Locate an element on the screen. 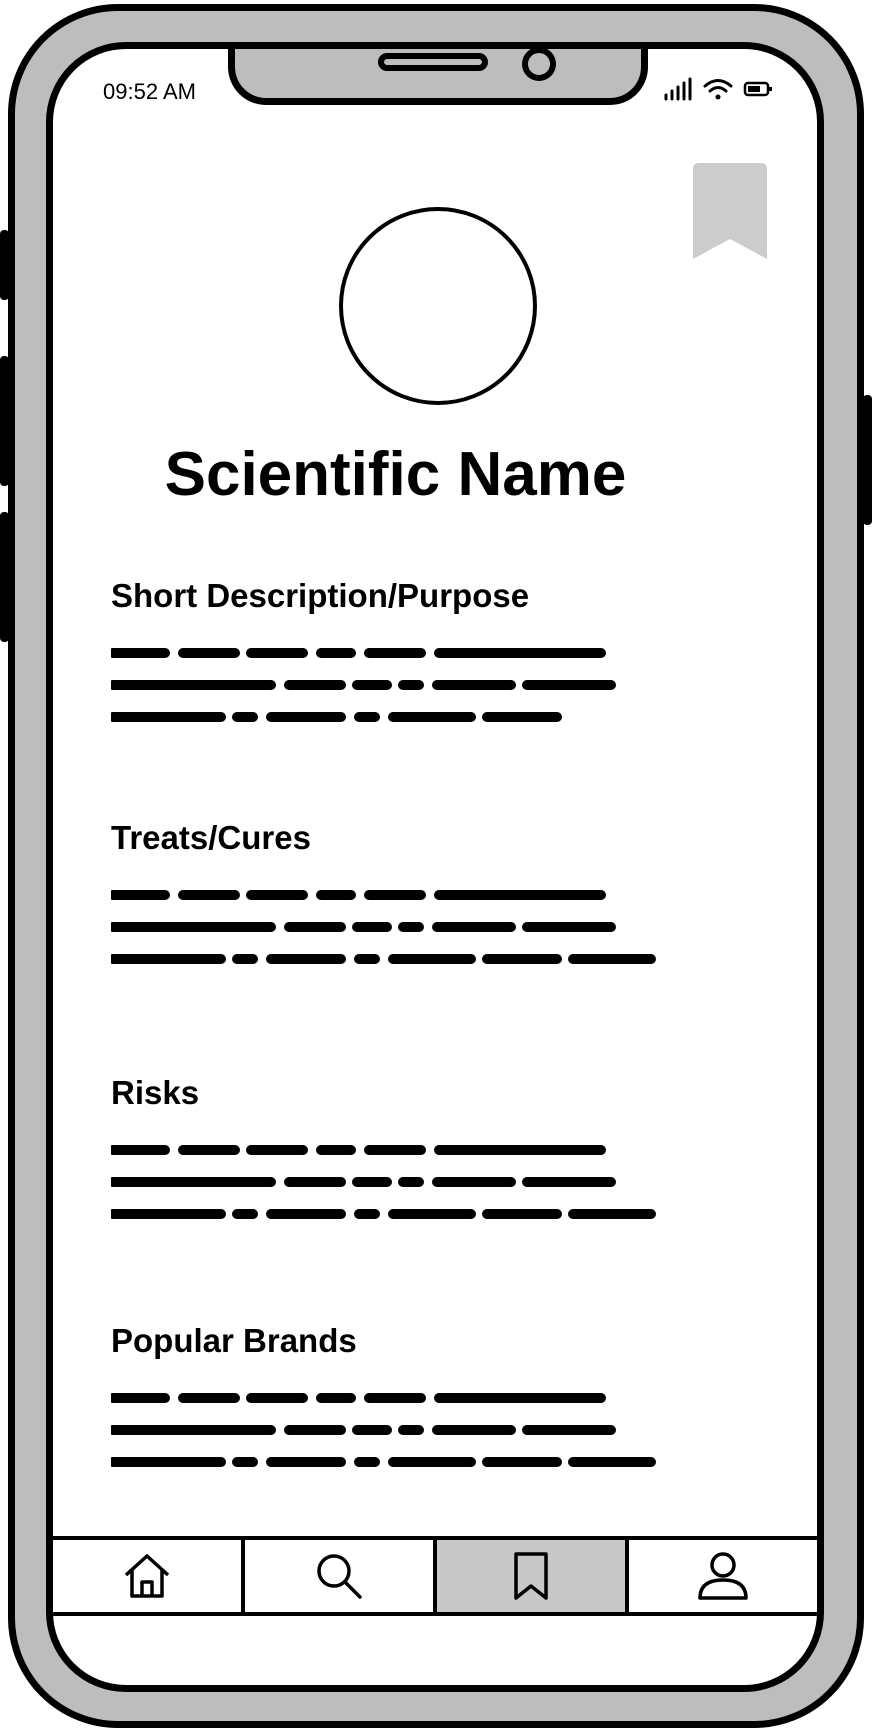 The image size is (872, 1734). section-heading: Popular Brands is located at coordinates (234, 1340).